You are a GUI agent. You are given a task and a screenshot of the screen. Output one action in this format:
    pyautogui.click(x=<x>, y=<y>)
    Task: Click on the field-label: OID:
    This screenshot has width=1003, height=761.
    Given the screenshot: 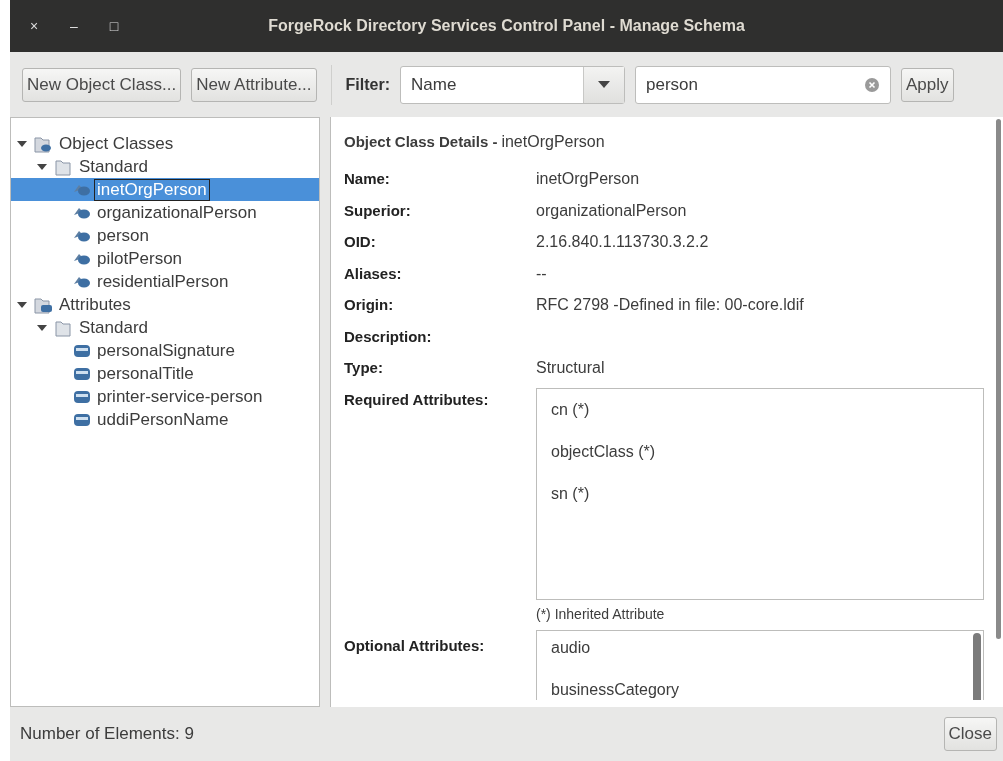 What is the action you would take?
    pyautogui.click(x=360, y=242)
    